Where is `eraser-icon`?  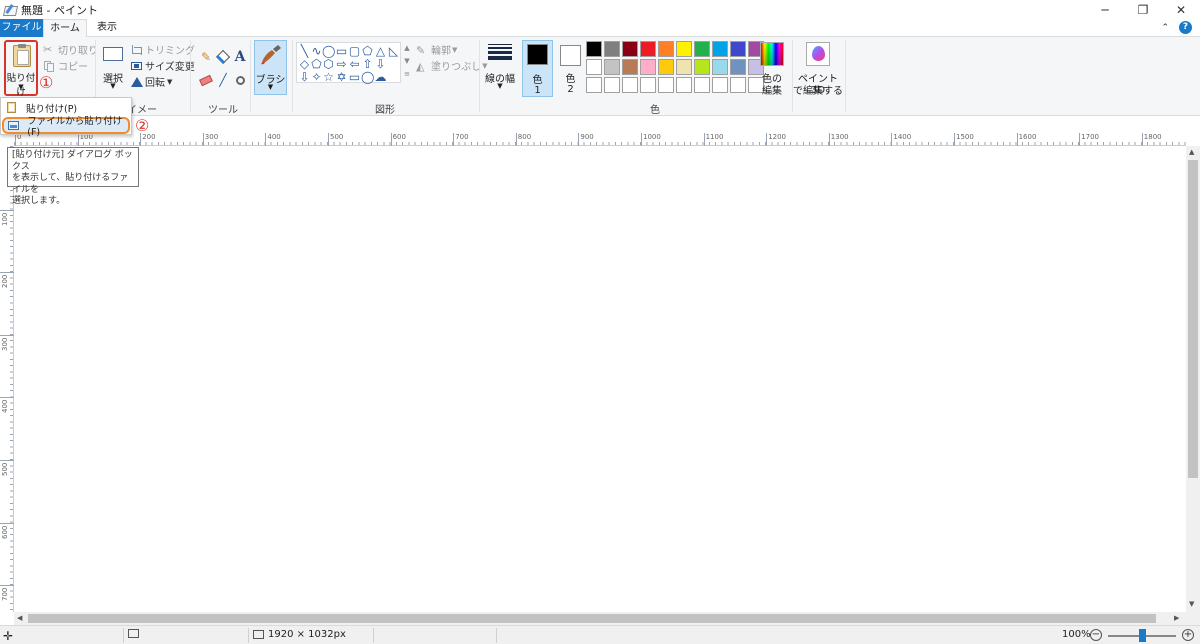 eraser-icon is located at coordinates (206, 80).